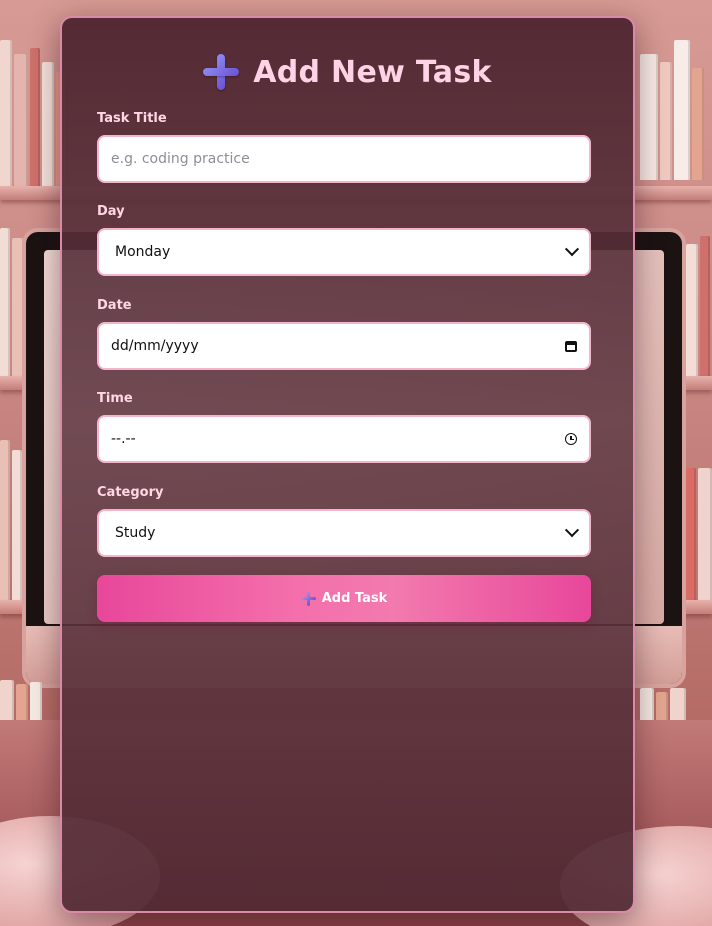  I want to click on category-label: Category, so click(130, 492).